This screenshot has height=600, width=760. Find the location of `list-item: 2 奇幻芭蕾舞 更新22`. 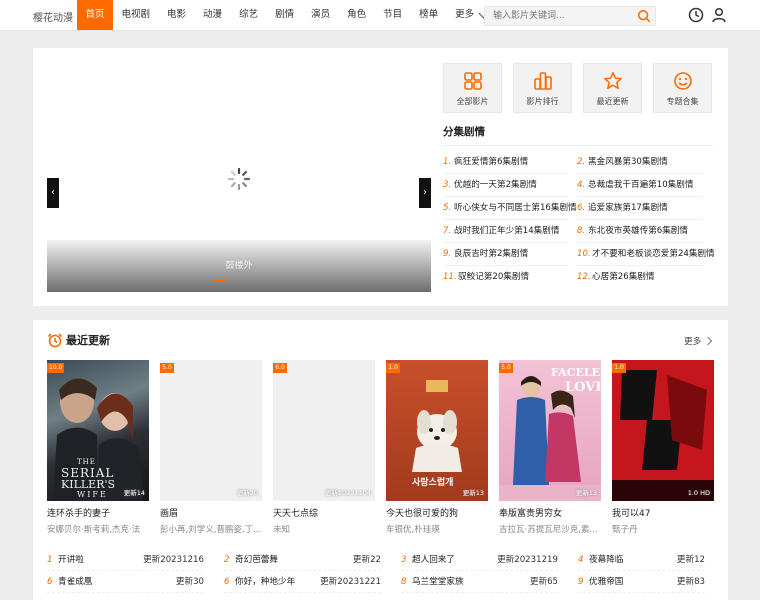

list-item: 2 奇幻芭蕾舞 更新22 is located at coordinates (302, 560).